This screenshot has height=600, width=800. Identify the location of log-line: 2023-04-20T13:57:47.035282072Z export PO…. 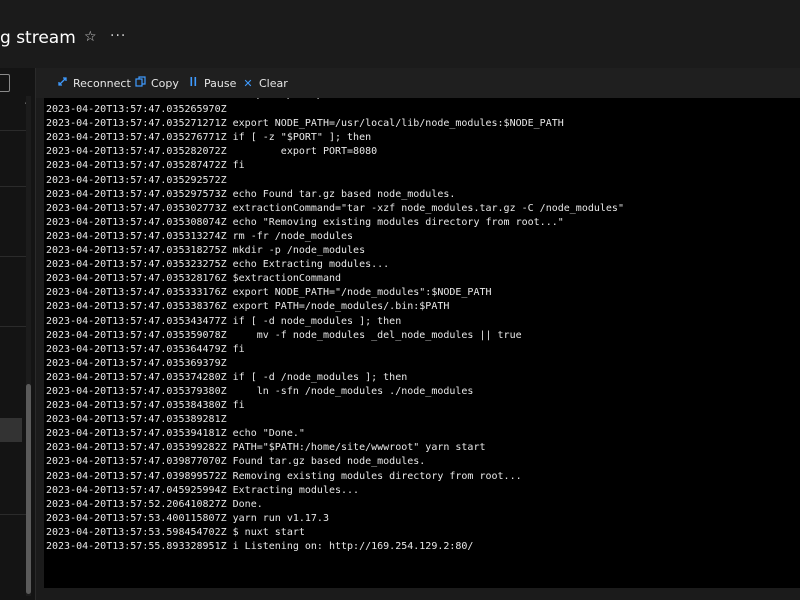
(212, 152).